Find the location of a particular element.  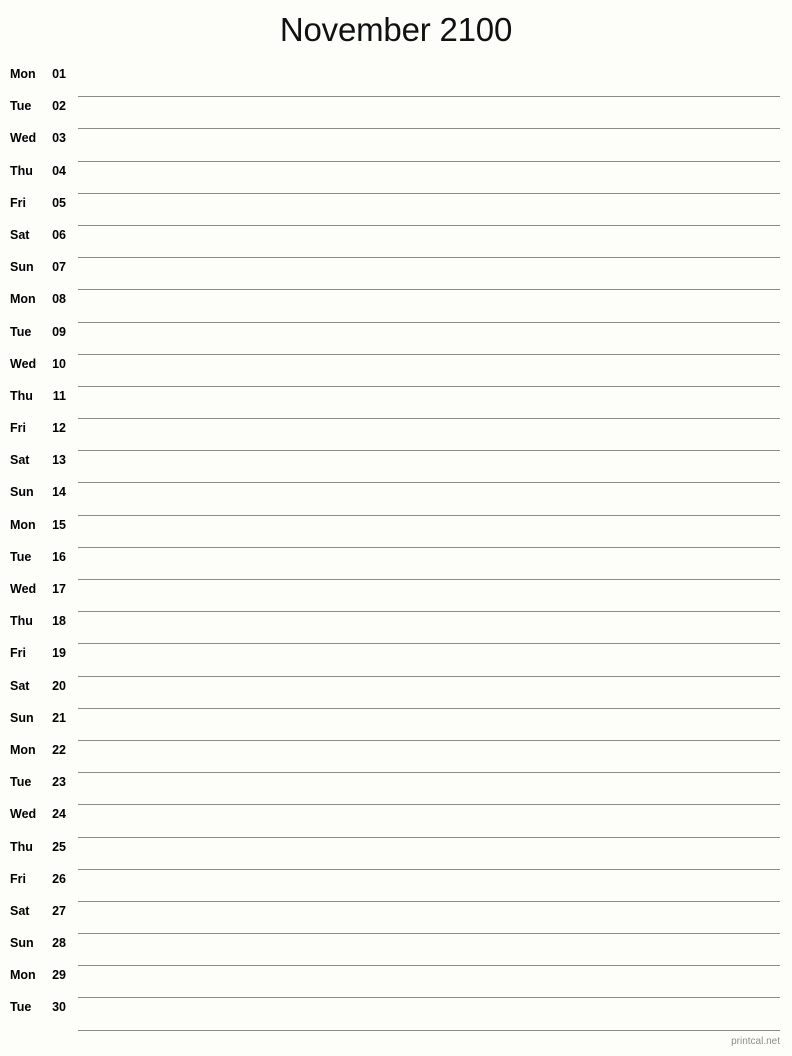

day-number-label: 06 is located at coordinates (59, 234).